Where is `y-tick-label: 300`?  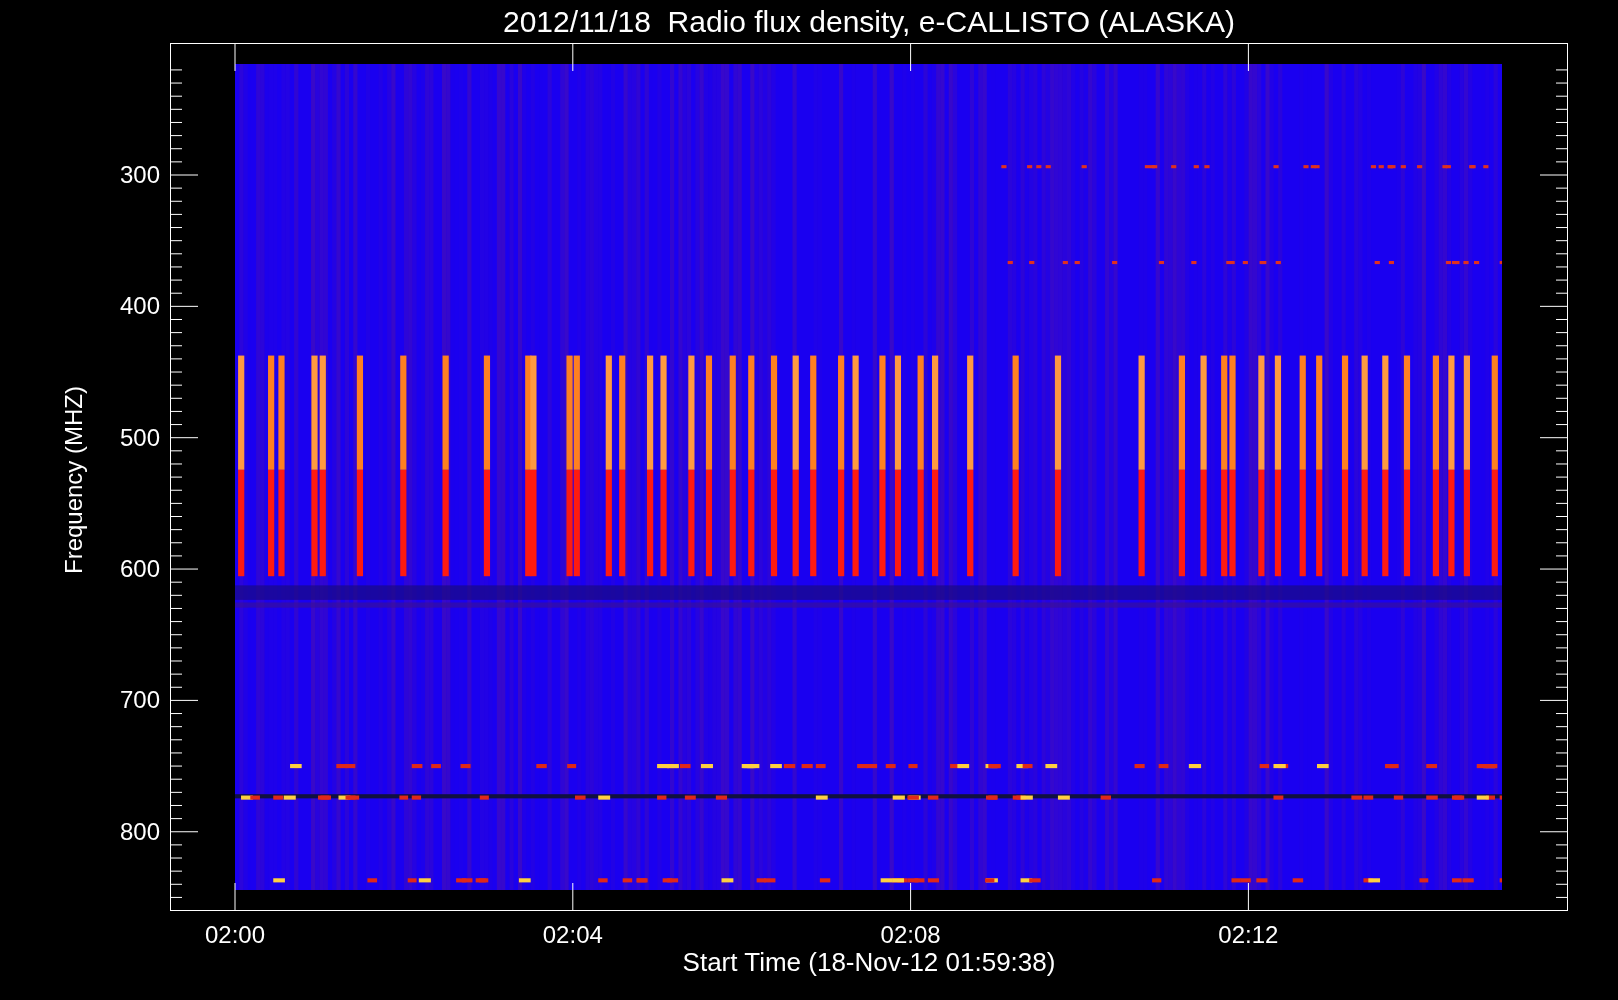
y-tick-label: 300 is located at coordinates (139, 175).